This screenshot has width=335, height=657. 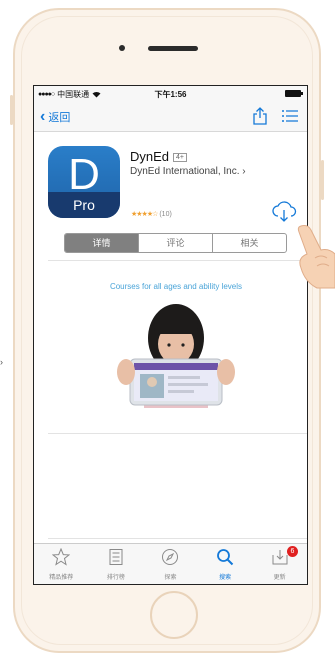 What do you see at coordinates (280, 557) in the screenshot?
I see `updates-icon` at bounding box center [280, 557].